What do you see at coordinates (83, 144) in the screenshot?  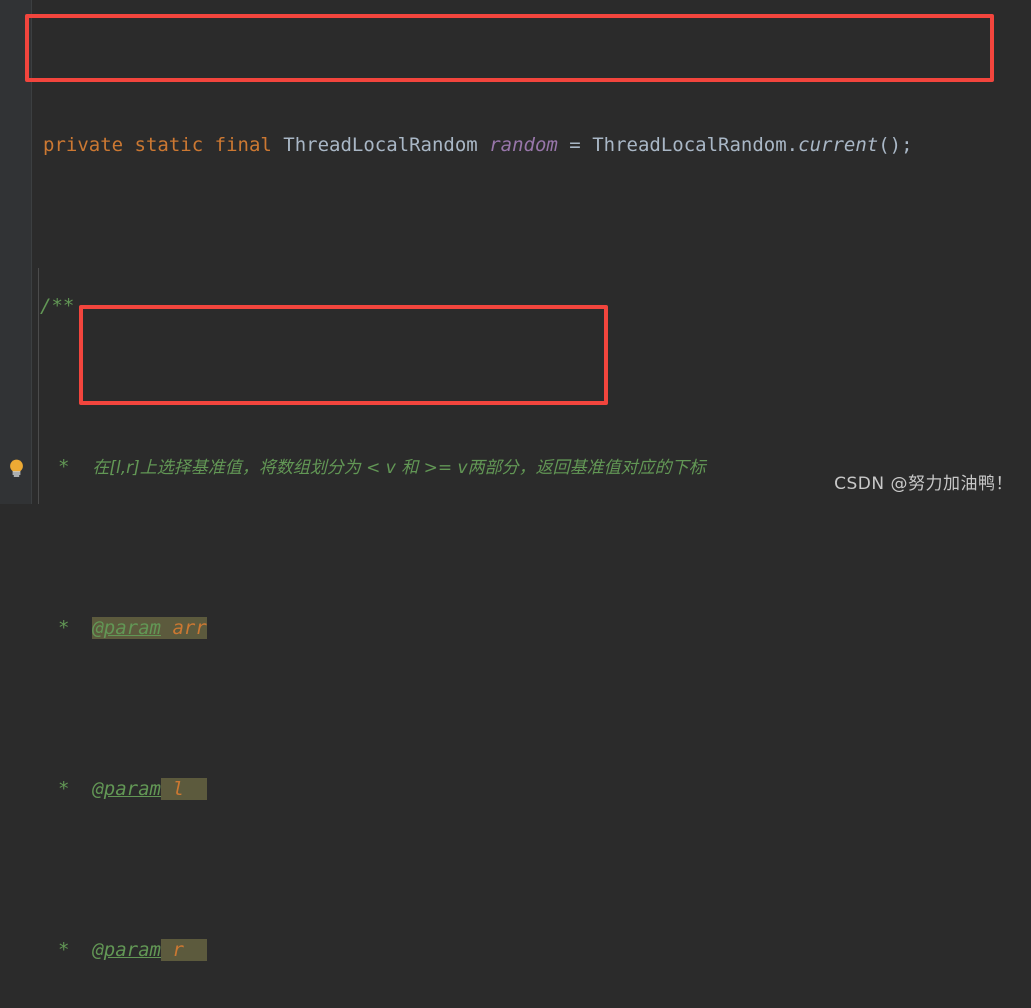 I see `keyword-private: private` at bounding box center [83, 144].